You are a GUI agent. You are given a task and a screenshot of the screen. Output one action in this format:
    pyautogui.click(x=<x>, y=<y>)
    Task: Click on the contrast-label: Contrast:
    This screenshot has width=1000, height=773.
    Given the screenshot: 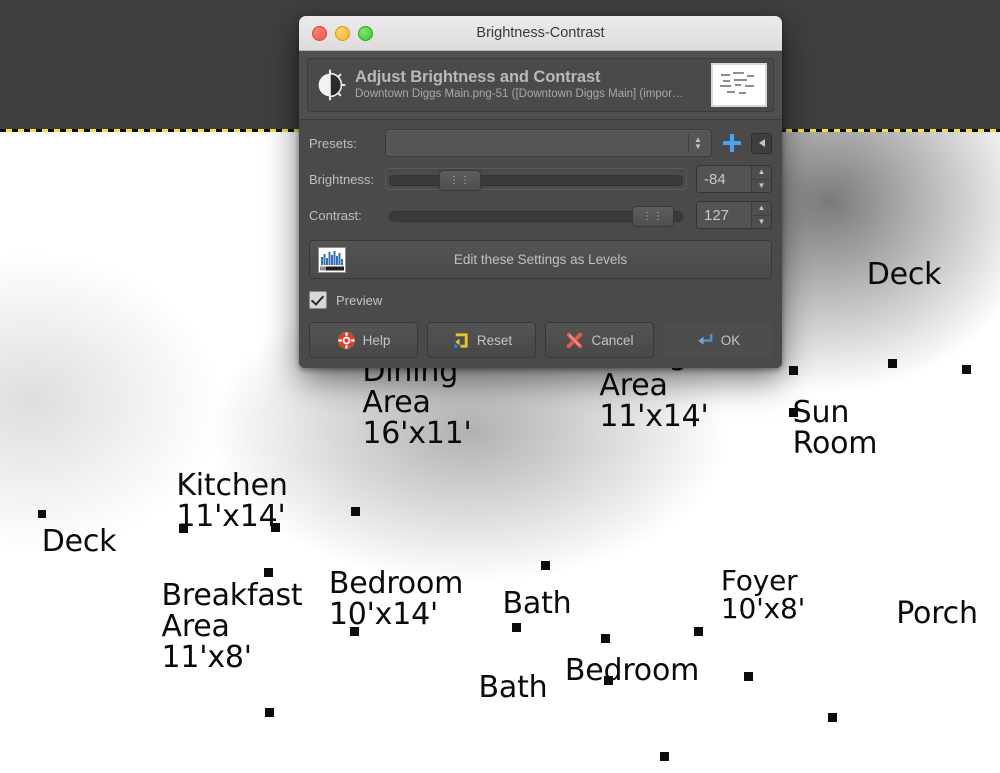 What is the action you would take?
    pyautogui.click(x=335, y=215)
    